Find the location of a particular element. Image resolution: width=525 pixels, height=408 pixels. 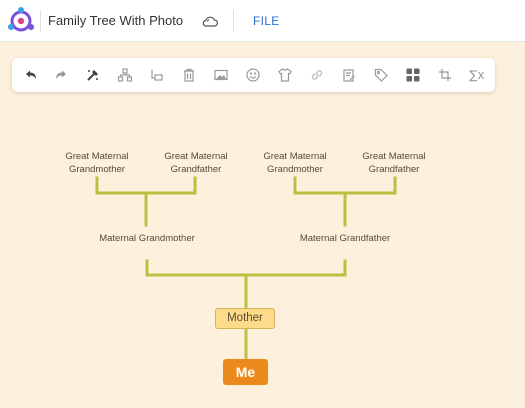

tag-icon is located at coordinates (381, 75).